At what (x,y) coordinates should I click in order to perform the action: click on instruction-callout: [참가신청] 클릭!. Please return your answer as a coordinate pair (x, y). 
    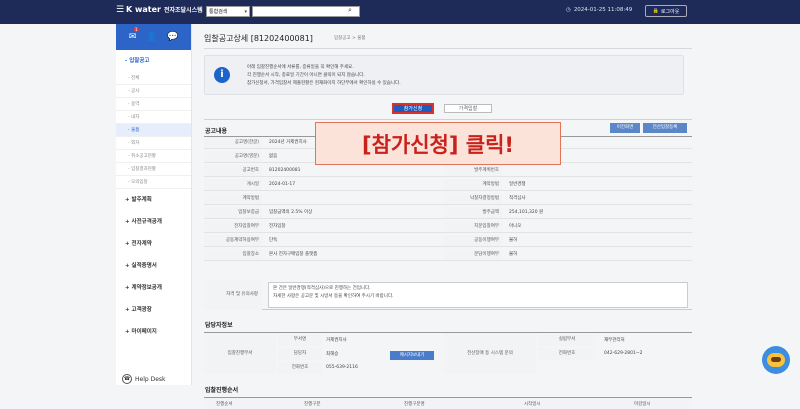
    Looking at the image, I should click on (438, 143).